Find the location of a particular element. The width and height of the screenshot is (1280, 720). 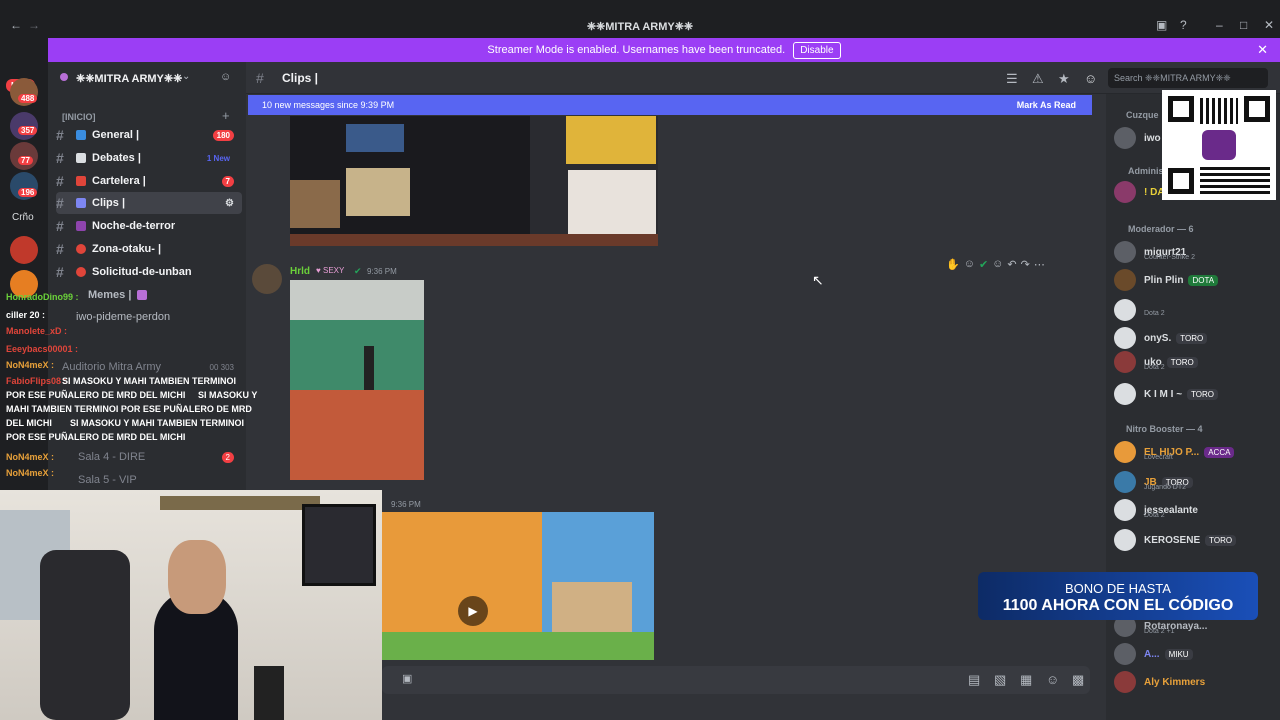

gif-icon: ▧ is located at coordinates (1000, 680).